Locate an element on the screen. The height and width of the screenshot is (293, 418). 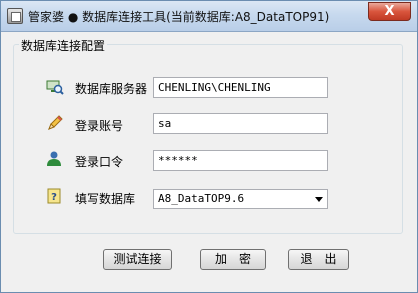
account-label: 登录账号 is located at coordinates (99, 126).